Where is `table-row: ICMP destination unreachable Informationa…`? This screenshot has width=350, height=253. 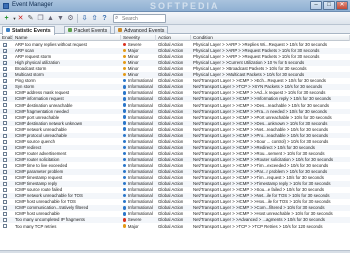
table-row: ICMP destination unreachable Informationa… is located at coordinates (175, 106).